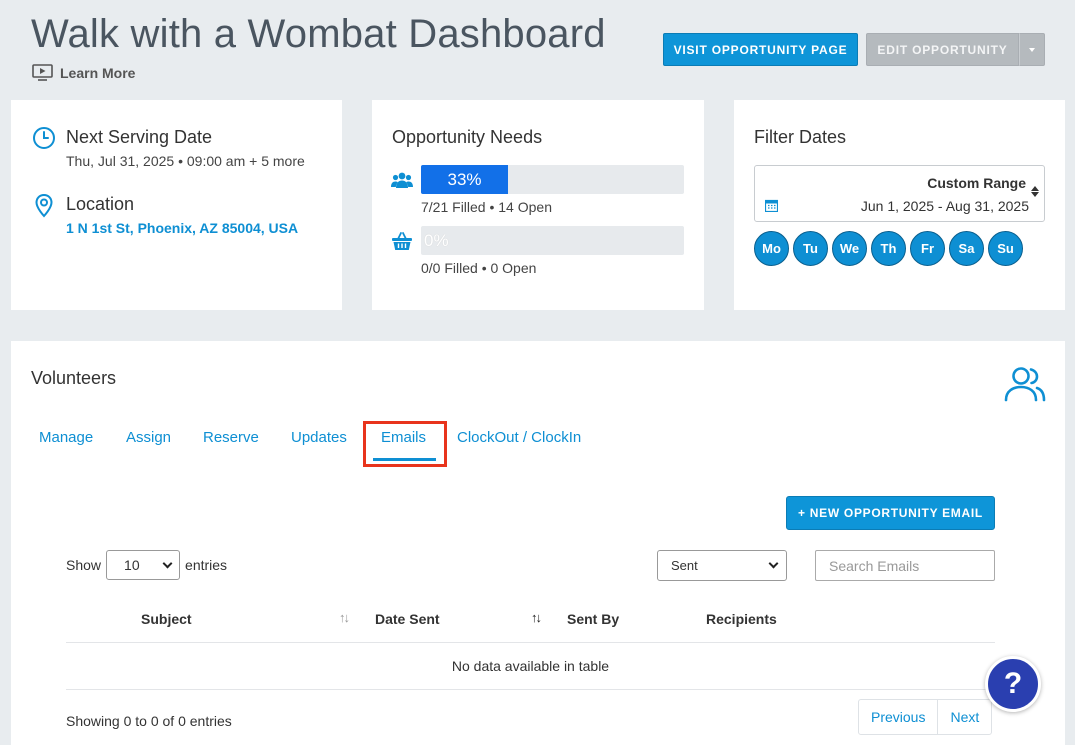 The width and height of the screenshot is (1075, 745). I want to click on map-pin-icon, so click(44, 214).